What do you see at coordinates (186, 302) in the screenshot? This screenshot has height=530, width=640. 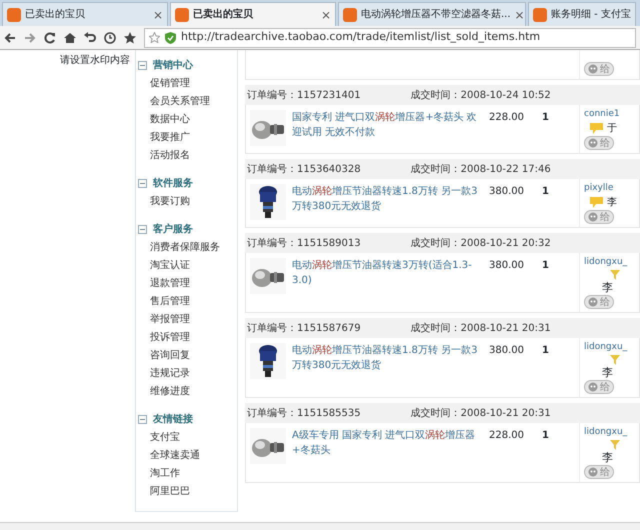 I see `sidebar-link: 售后管理` at bounding box center [186, 302].